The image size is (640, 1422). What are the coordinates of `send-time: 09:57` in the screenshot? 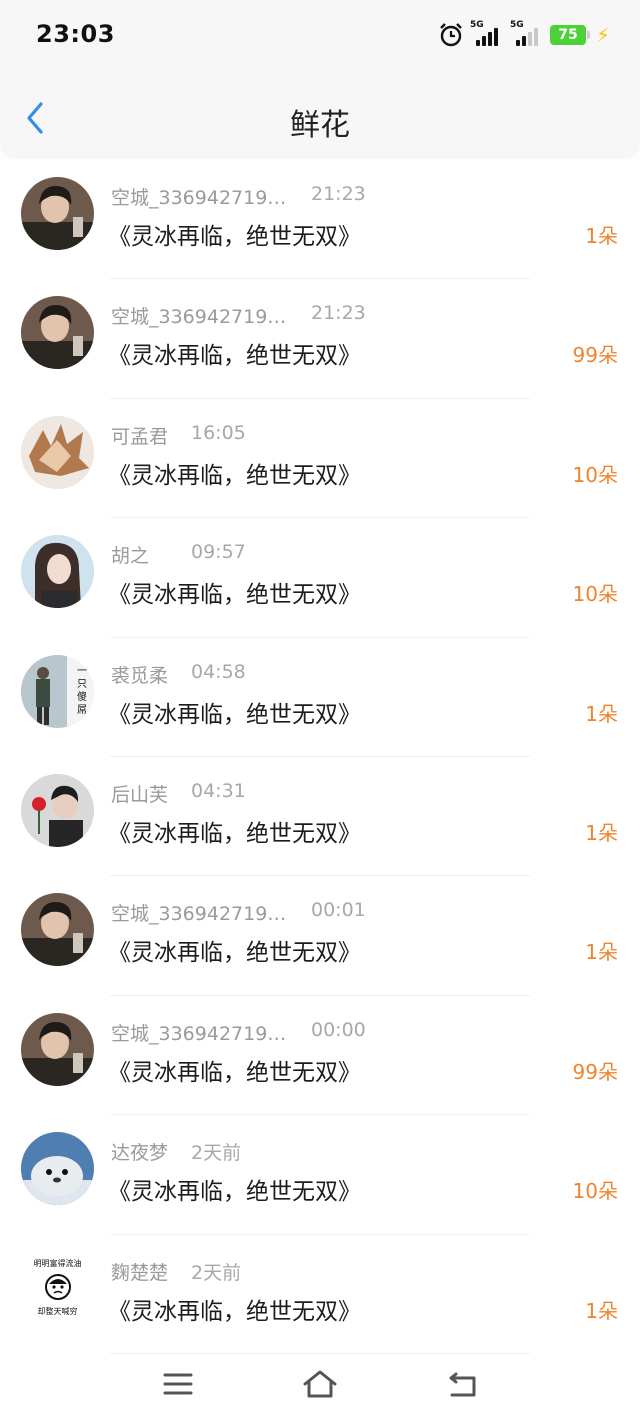 It's located at (218, 552).